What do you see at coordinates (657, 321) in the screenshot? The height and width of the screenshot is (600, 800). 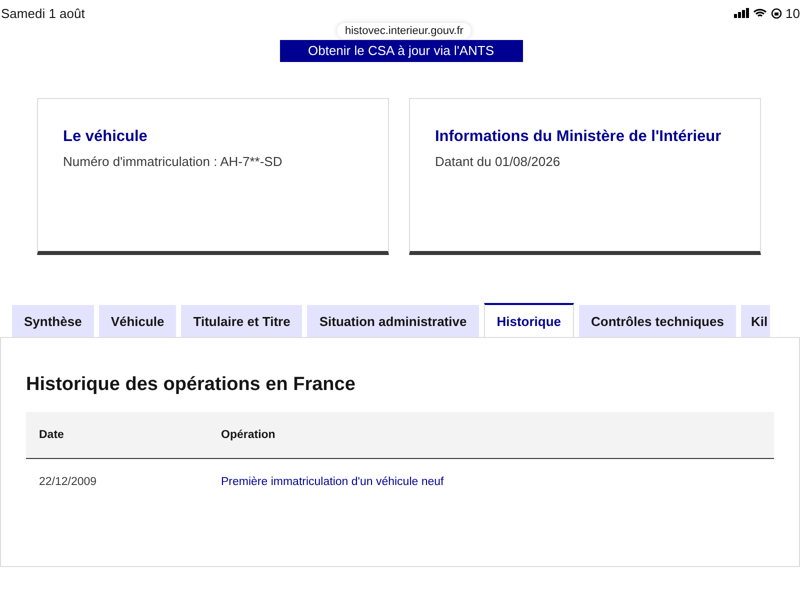 I see `tab: Contrôles techniques` at bounding box center [657, 321].